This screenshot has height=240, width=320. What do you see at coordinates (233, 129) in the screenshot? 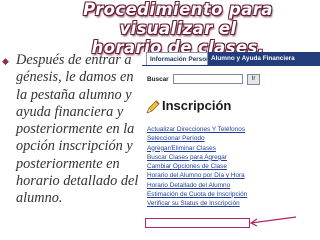
I see `menu-item: Actualizar Direcciones Y Teléfonos` at bounding box center [233, 129].